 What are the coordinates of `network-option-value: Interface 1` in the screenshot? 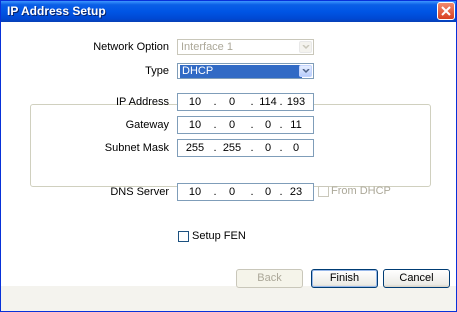 It's located at (207, 47).